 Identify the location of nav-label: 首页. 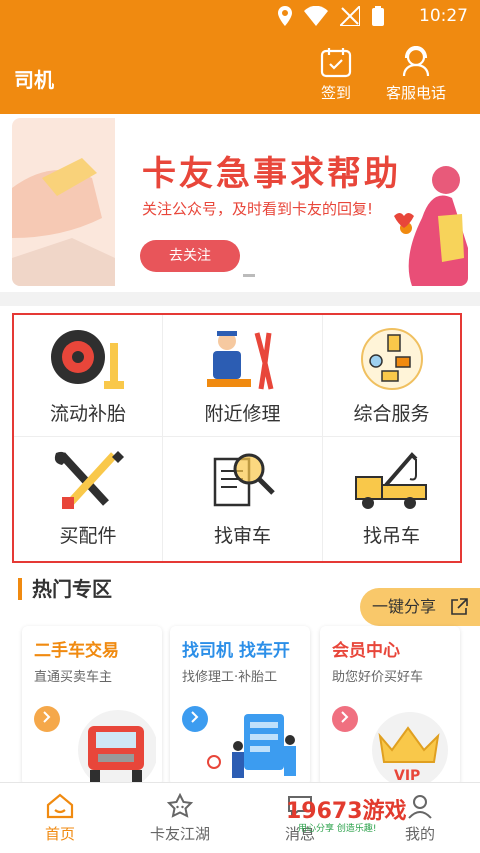
(59, 834).